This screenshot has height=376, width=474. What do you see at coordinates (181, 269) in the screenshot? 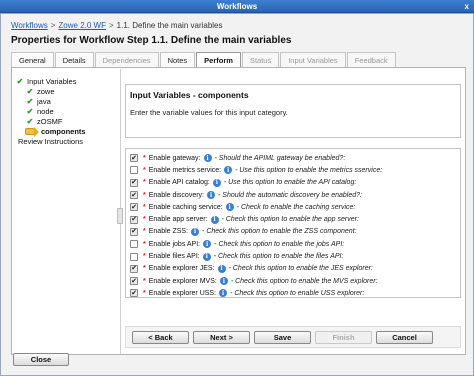
I see `variable-label: Enable explorer JES:` at bounding box center [181, 269].